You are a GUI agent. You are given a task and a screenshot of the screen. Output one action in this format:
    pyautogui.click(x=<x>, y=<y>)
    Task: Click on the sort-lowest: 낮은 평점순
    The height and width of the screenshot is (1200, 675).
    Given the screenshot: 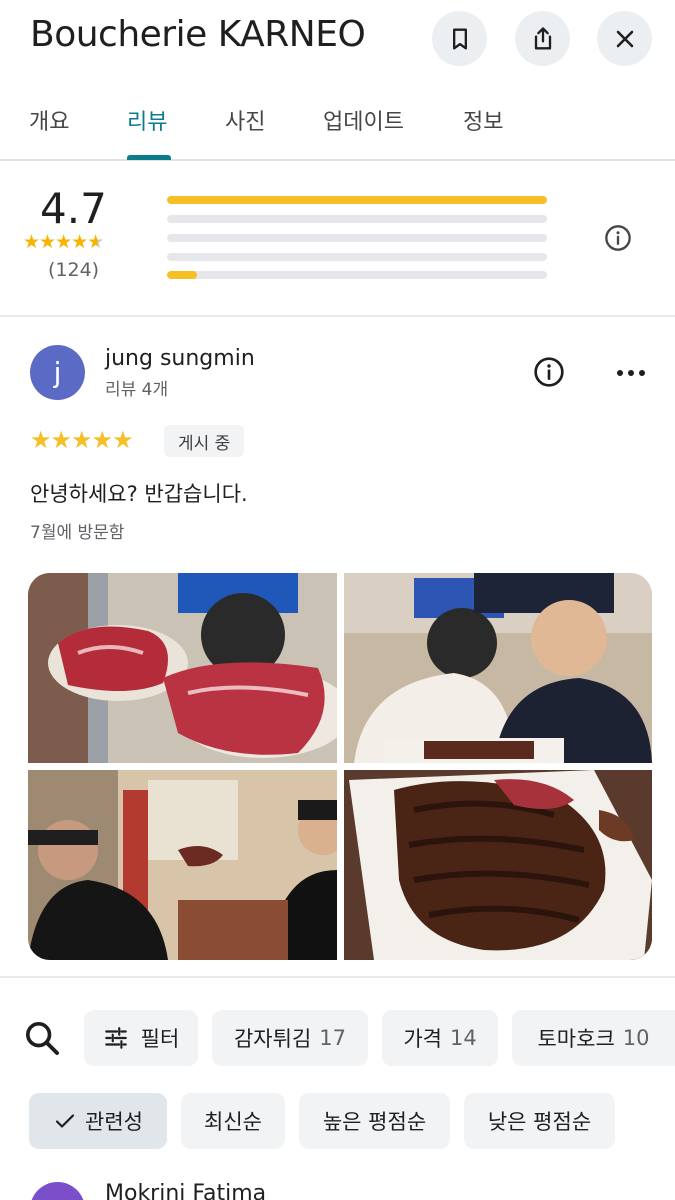 What is the action you would take?
    pyautogui.click(x=539, y=1121)
    